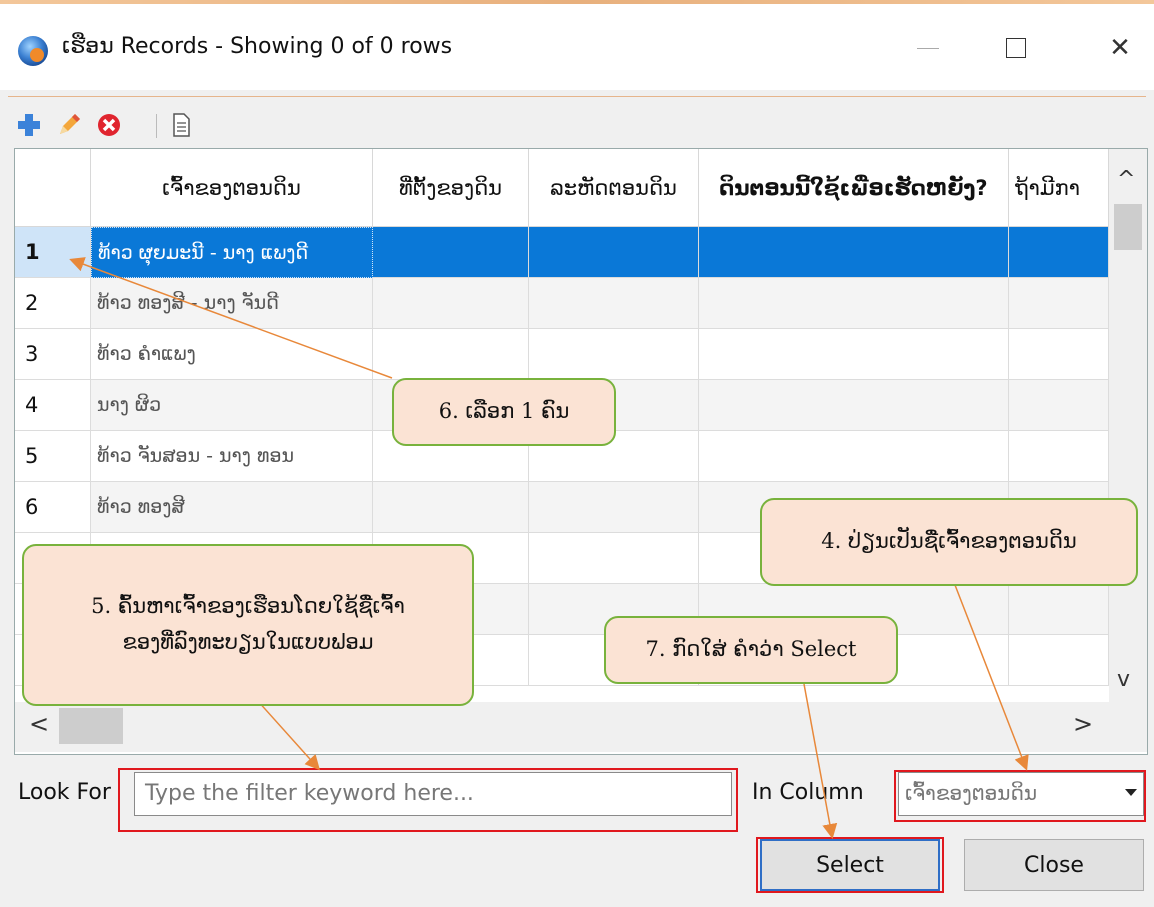 The height and width of the screenshot is (907, 1154). I want to click on close-icon: ✕, so click(1120, 48).